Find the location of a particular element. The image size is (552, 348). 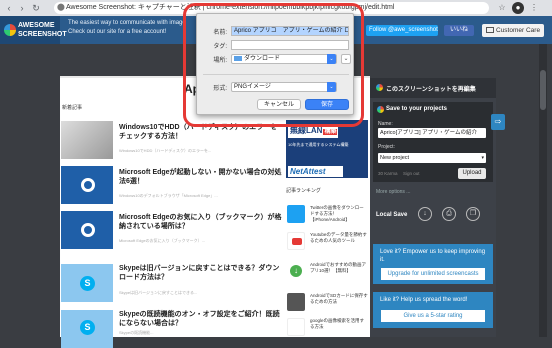

customer-care-button: Customer Care is located at coordinates (513, 30).